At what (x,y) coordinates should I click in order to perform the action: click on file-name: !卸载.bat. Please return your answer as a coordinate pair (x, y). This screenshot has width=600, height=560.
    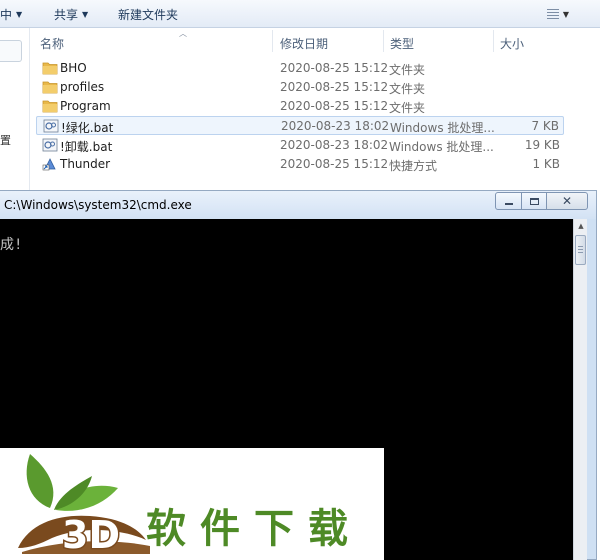
    Looking at the image, I should click on (86, 147).